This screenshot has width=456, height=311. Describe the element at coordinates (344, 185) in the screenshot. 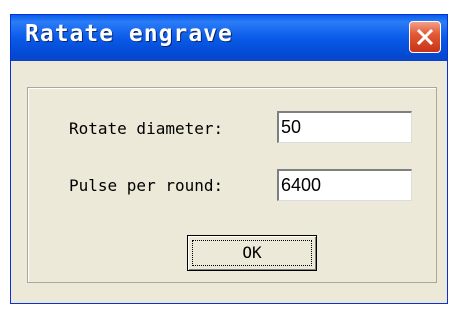

I see `pulse-per-round-input: 6400` at that location.